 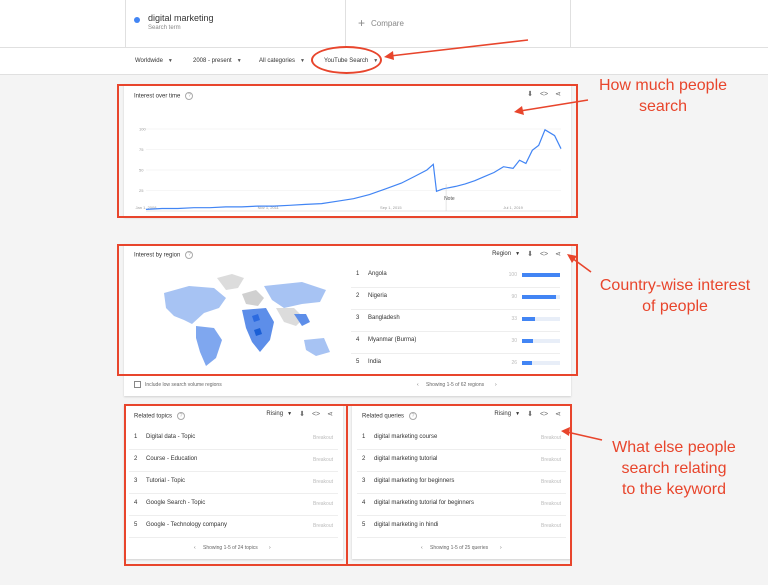 I want to click on search-term-sub: Search term, so click(x=164, y=28).